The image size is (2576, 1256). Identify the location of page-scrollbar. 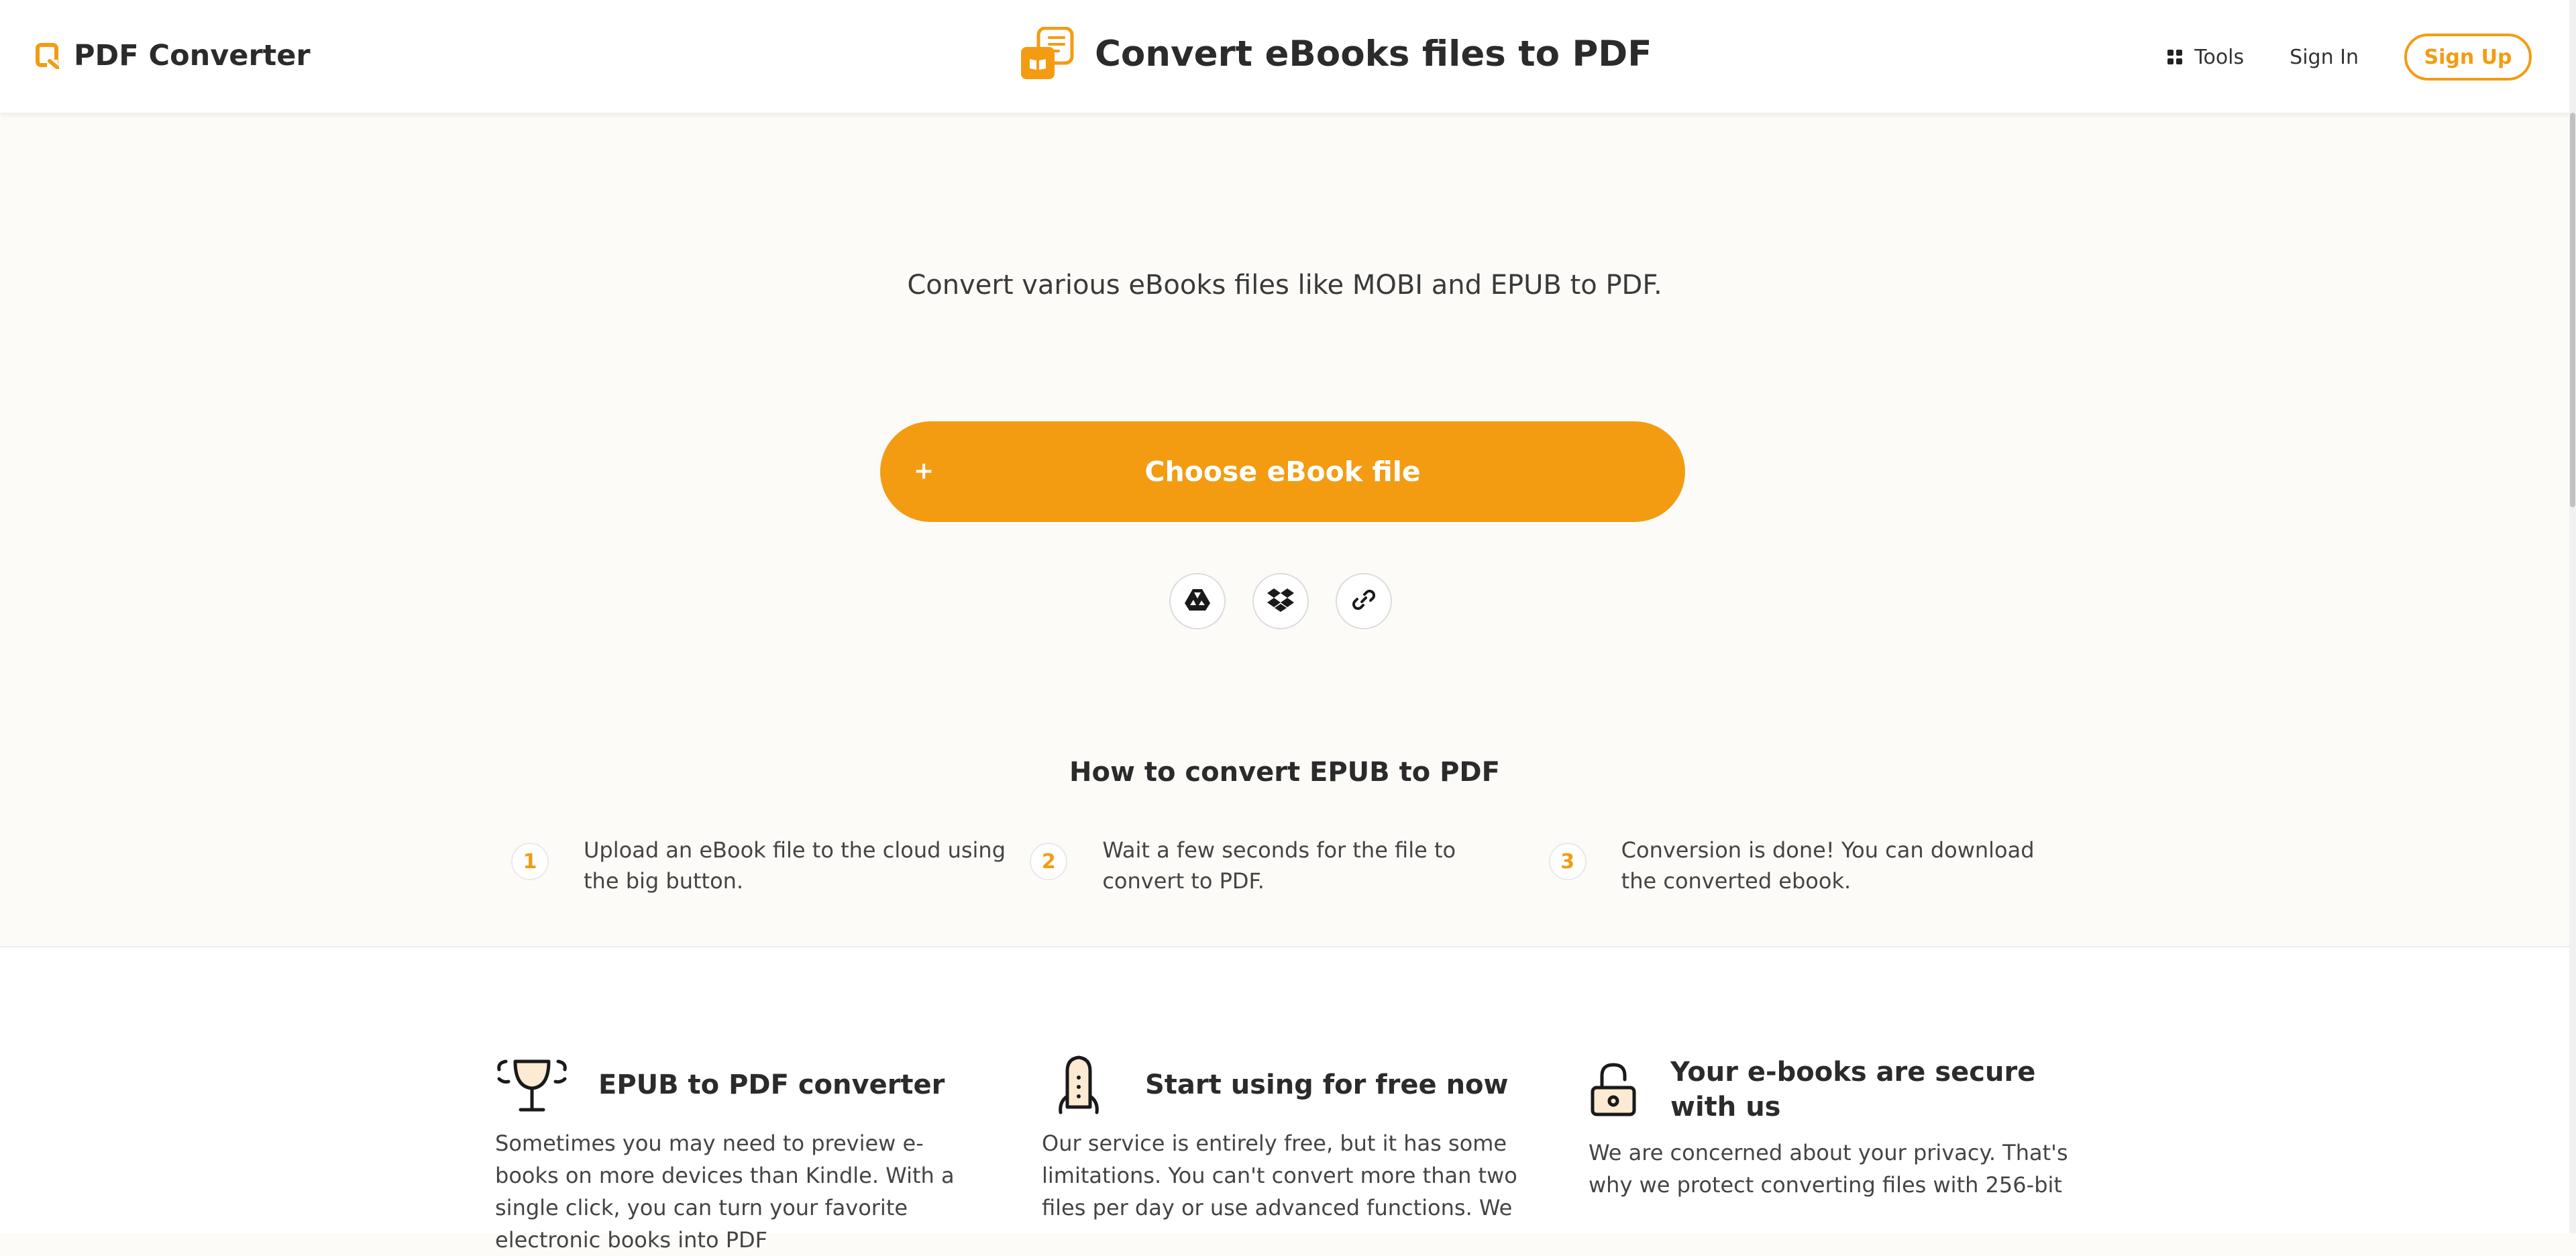
(2572, 616).